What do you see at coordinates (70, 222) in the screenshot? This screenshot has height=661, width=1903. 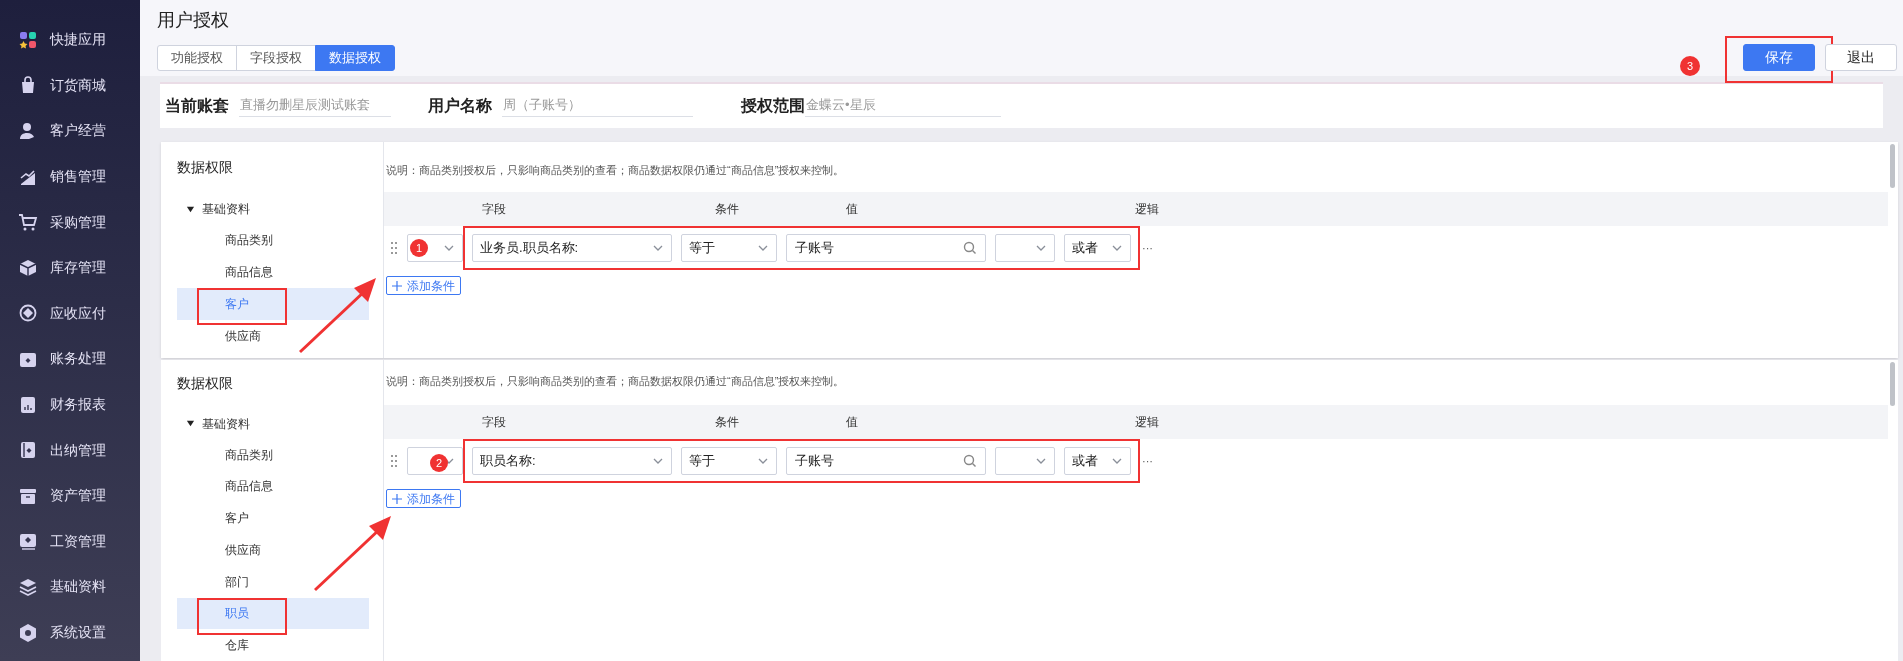 I see `sidebar-item: 采购管理` at bounding box center [70, 222].